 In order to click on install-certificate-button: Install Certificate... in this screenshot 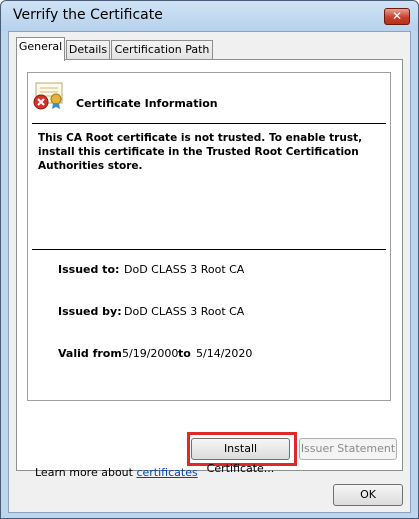, I will do `click(240, 456)`.